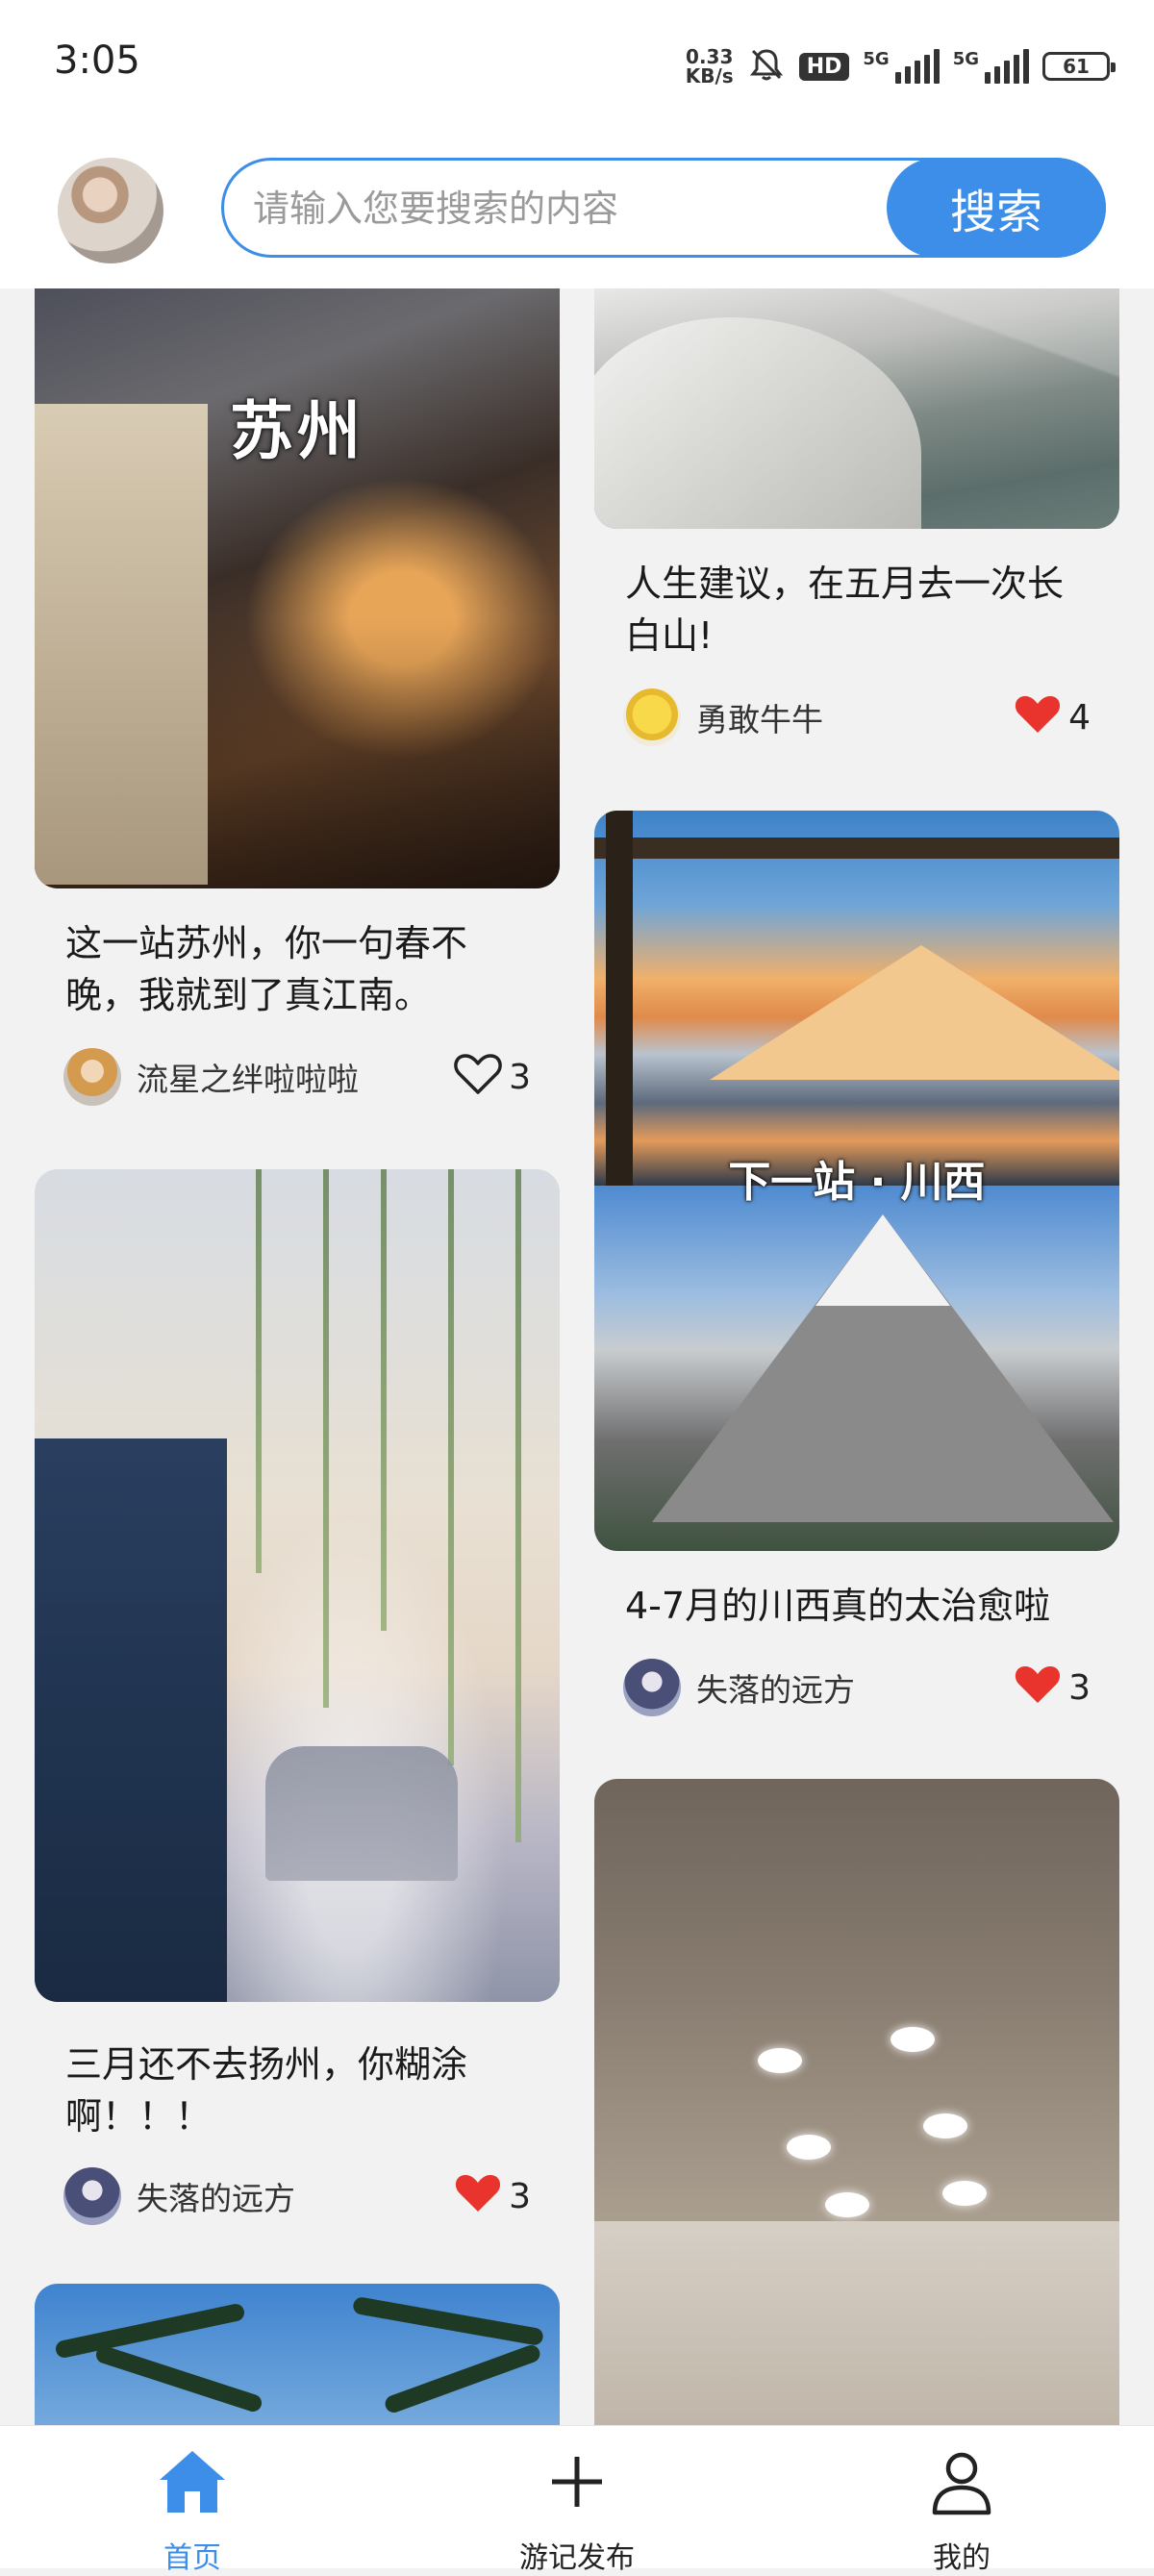 Image resolution: width=1154 pixels, height=2576 pixels. I want to click on network-speed: 0.33 KB/s, so click(710, 66).